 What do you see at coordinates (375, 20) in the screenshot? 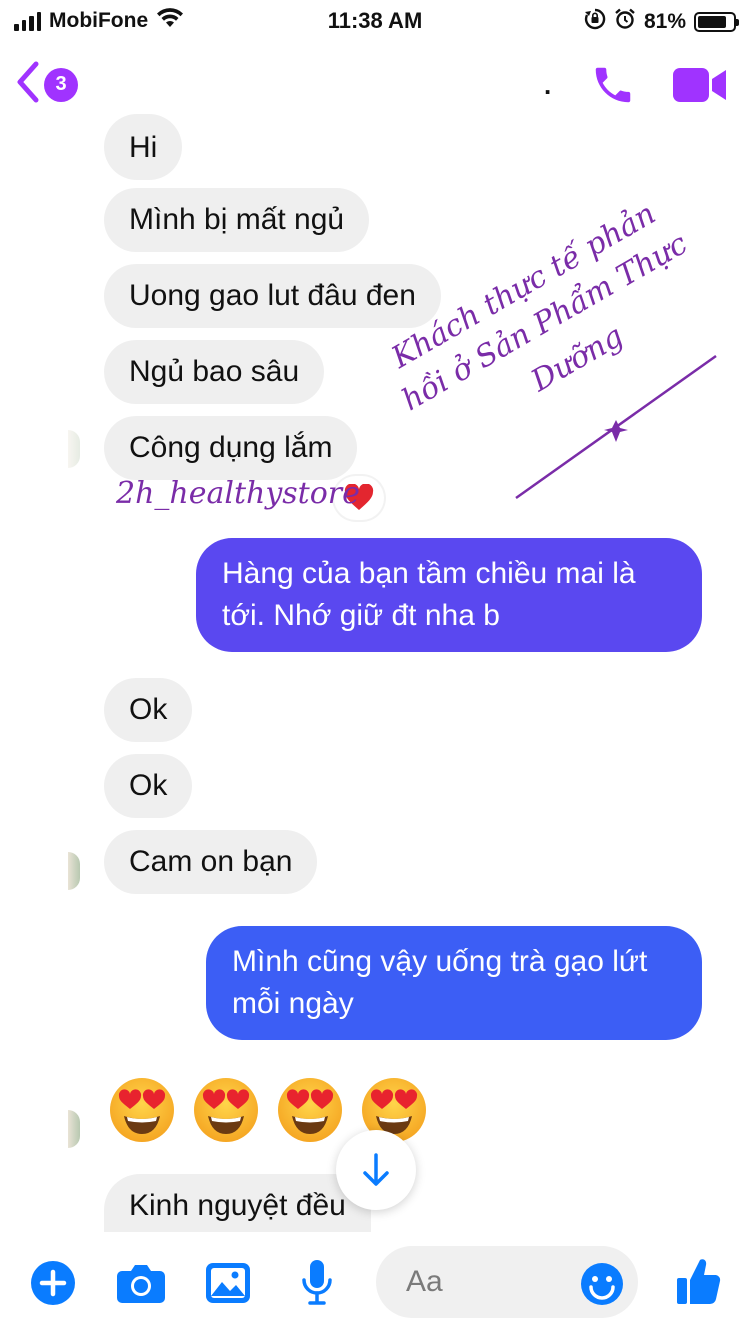
I see `status-bar: MobiFone 11:38 AM 81%` at bounding box center [375, 20].